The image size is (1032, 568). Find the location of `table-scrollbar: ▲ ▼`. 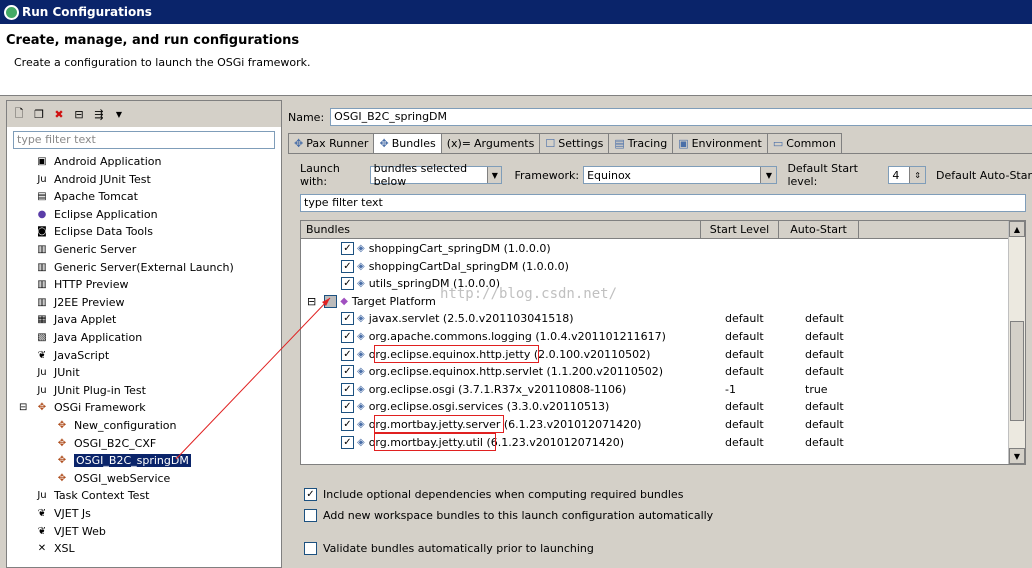

table-scrollbar: ▲ ▼ is located at coordinates (1016, 342).